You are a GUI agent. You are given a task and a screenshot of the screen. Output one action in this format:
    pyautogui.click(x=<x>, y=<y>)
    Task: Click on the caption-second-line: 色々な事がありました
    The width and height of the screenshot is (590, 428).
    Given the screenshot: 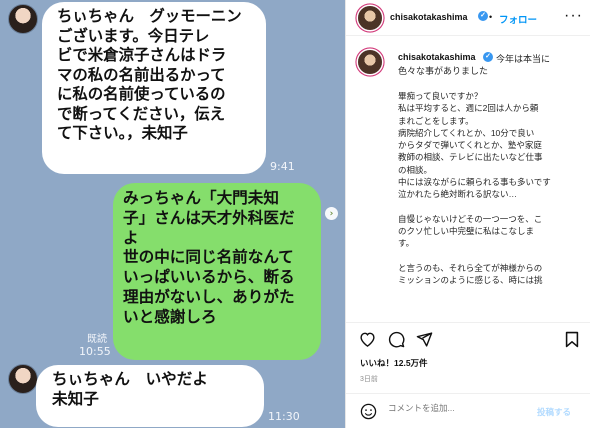 What is the action you would take?
    pyautogui.click(x=443, y=71)
    